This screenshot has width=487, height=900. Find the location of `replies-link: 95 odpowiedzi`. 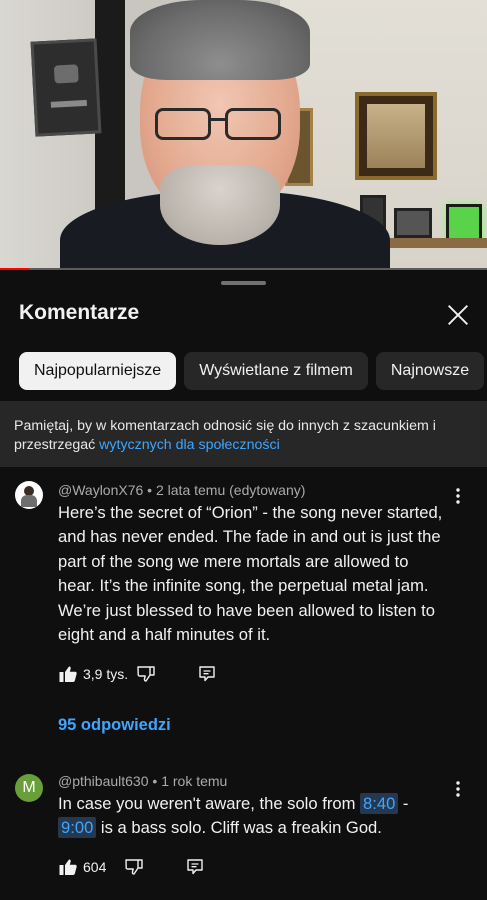

replies-link: 95 odpowiedzi is located at coordinates (114, 725).